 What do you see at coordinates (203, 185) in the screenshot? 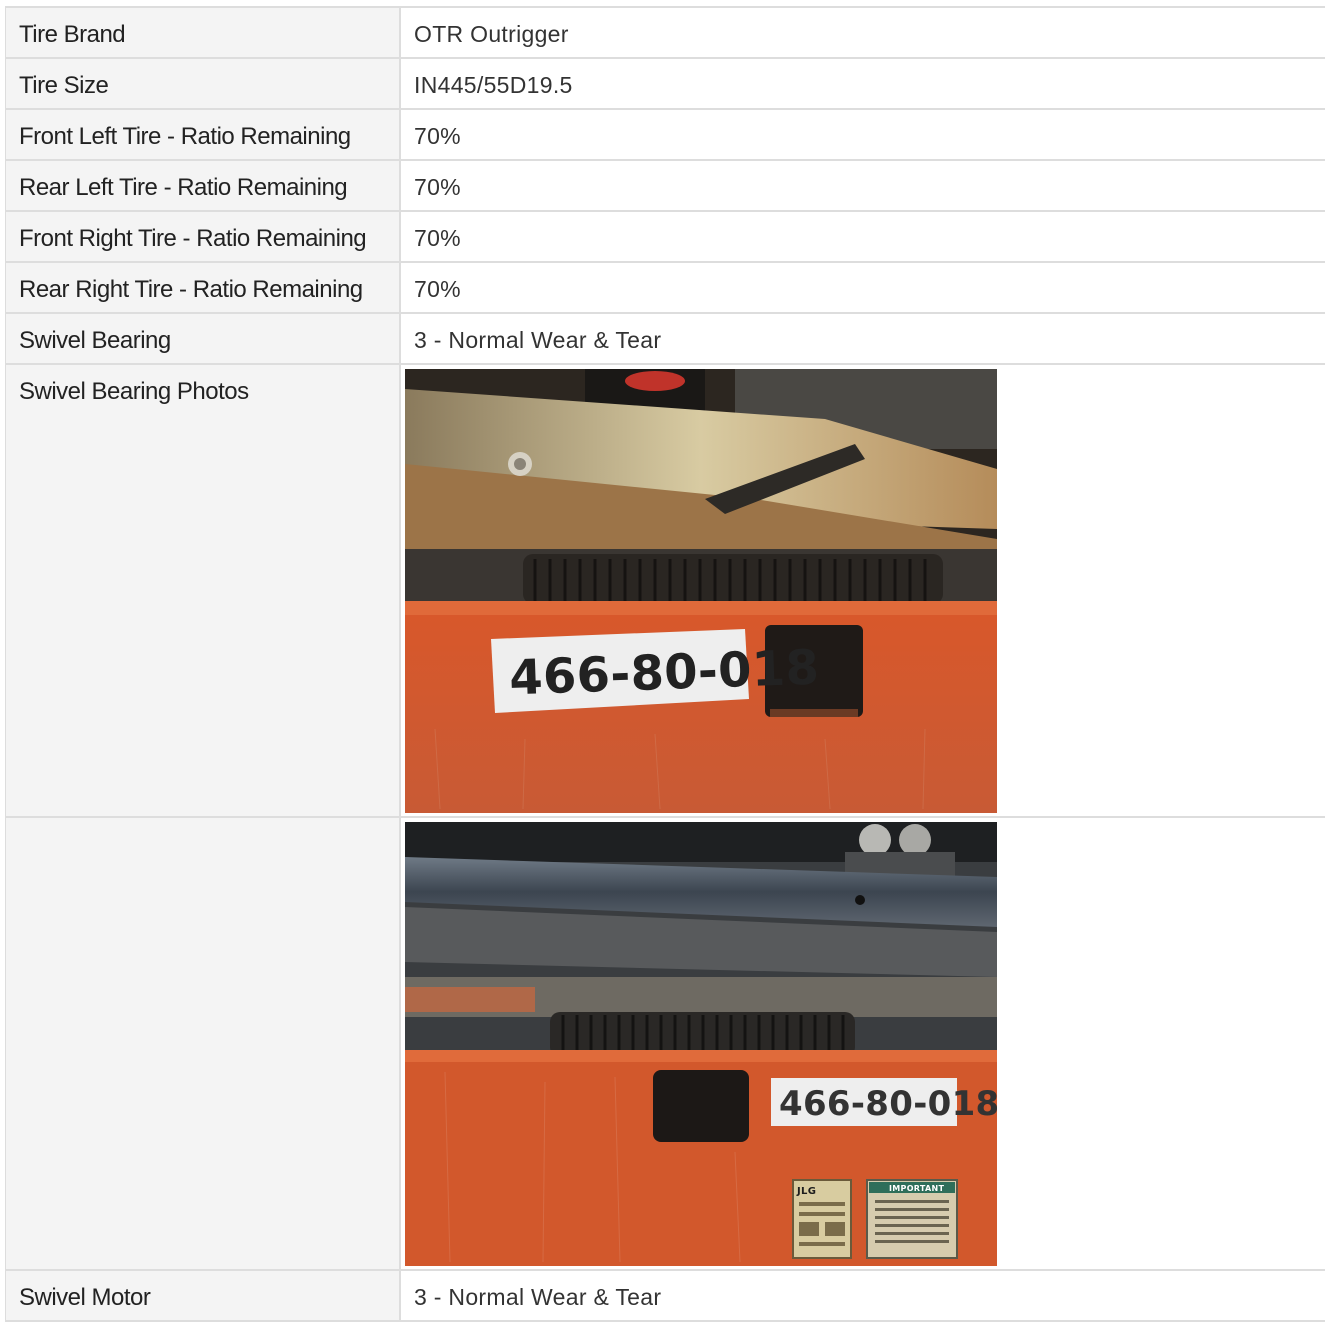
I see `row-label: Rear Left Tire - Ratio Remaining` at bounding box center [203, 185].